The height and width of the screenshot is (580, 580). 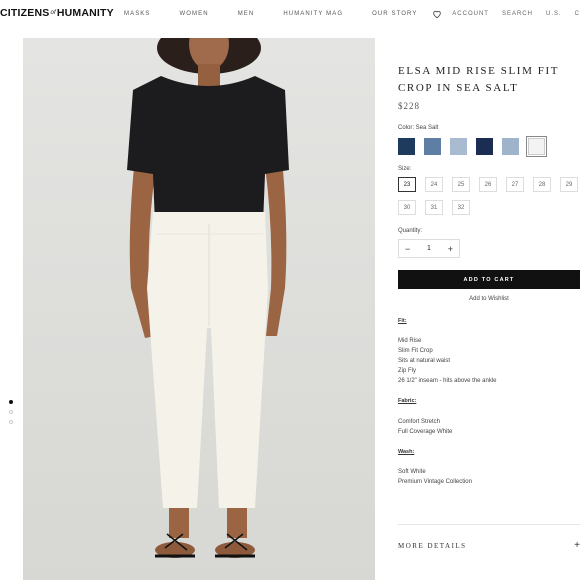 What do you see at coordinates (407, 371) in the screenshot?
I see `fit-line: Zip Fly` at bounding box center [407, 371].